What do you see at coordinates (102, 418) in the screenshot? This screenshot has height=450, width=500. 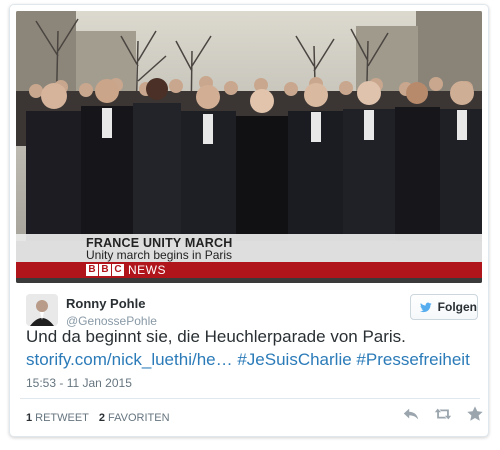 I see `favorite-count: 2` at bounding box center [102, 418].